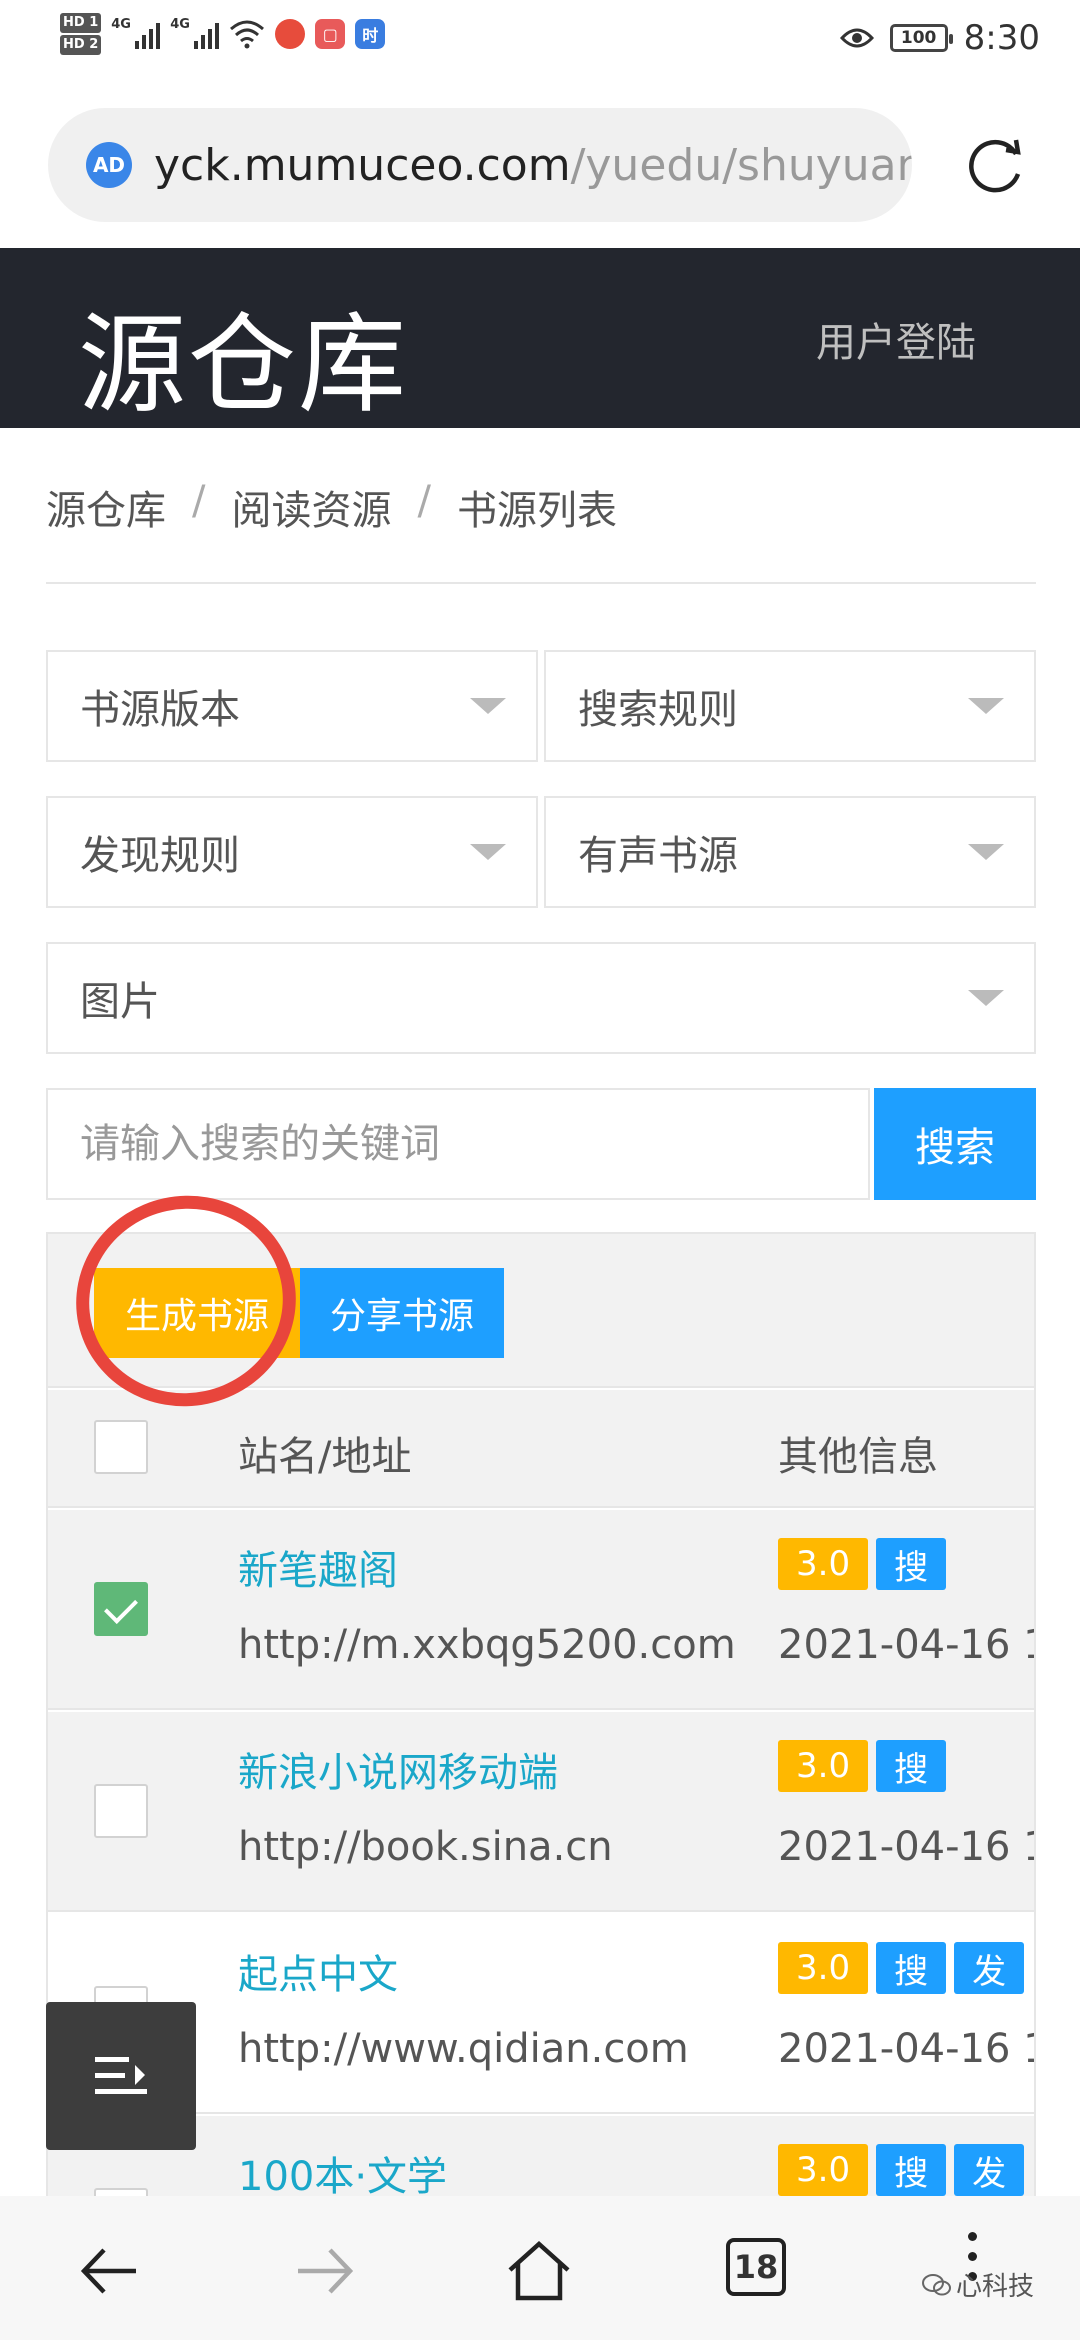 This screenshot has height=2340, width=1080. I want to click on book-app-icon: ▢, so click(330, 34).